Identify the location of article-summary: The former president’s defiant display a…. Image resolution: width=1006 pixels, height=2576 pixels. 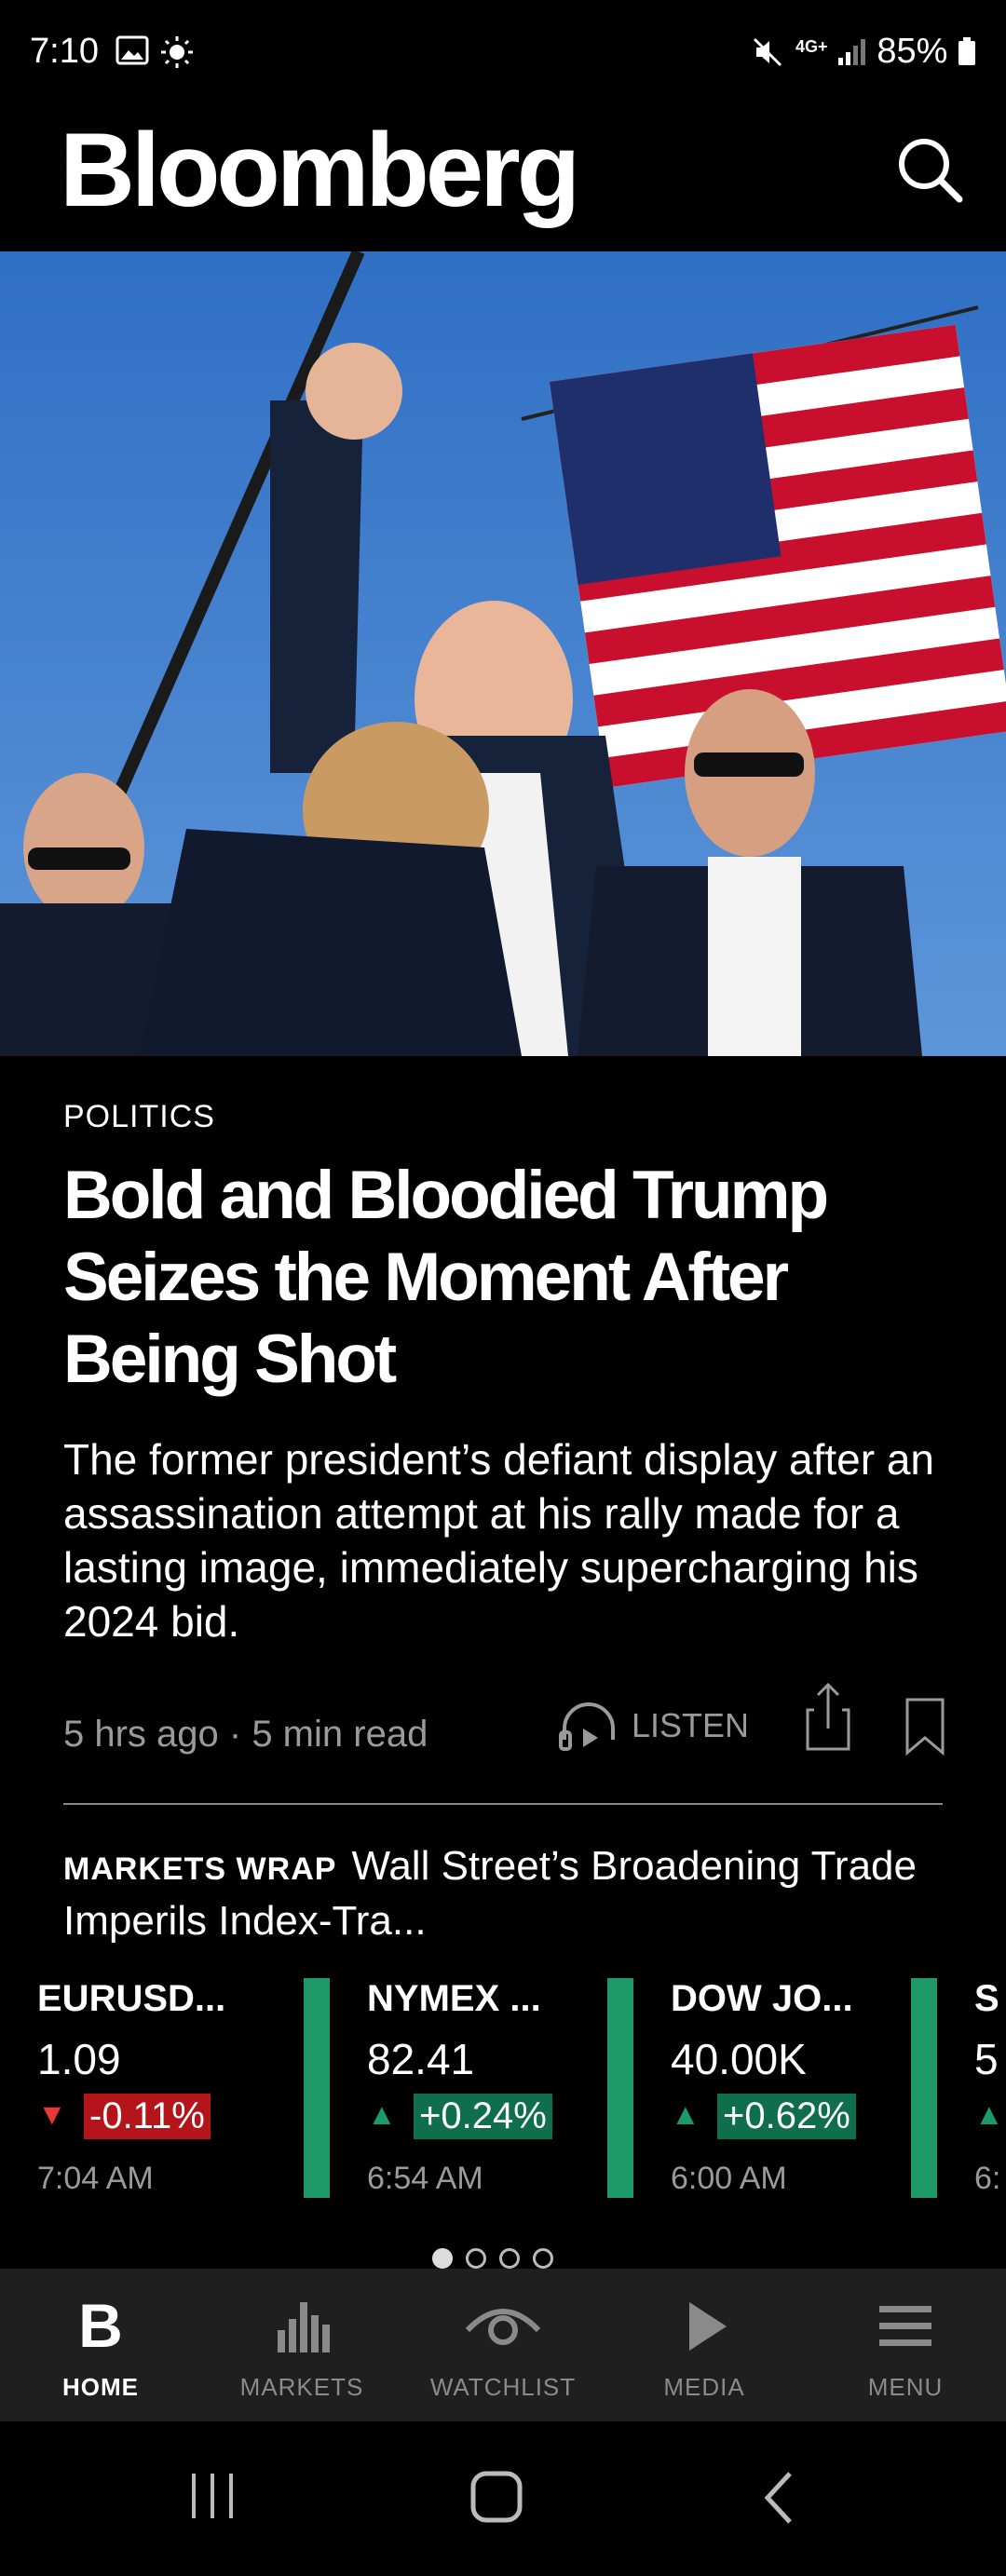
(510, 1540).